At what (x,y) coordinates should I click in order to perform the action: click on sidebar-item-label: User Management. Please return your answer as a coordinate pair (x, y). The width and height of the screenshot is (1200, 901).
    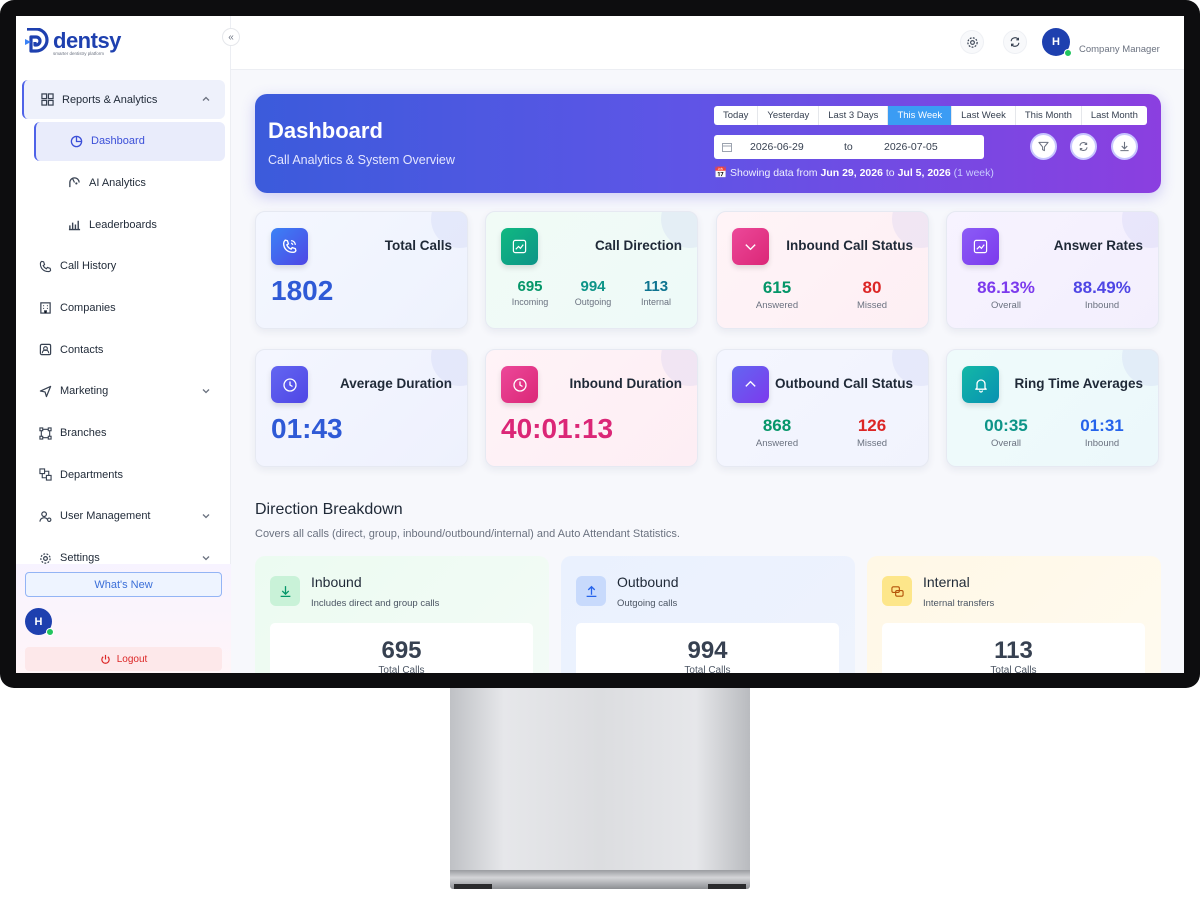
    Looking at the image, I should click on (105, 516).